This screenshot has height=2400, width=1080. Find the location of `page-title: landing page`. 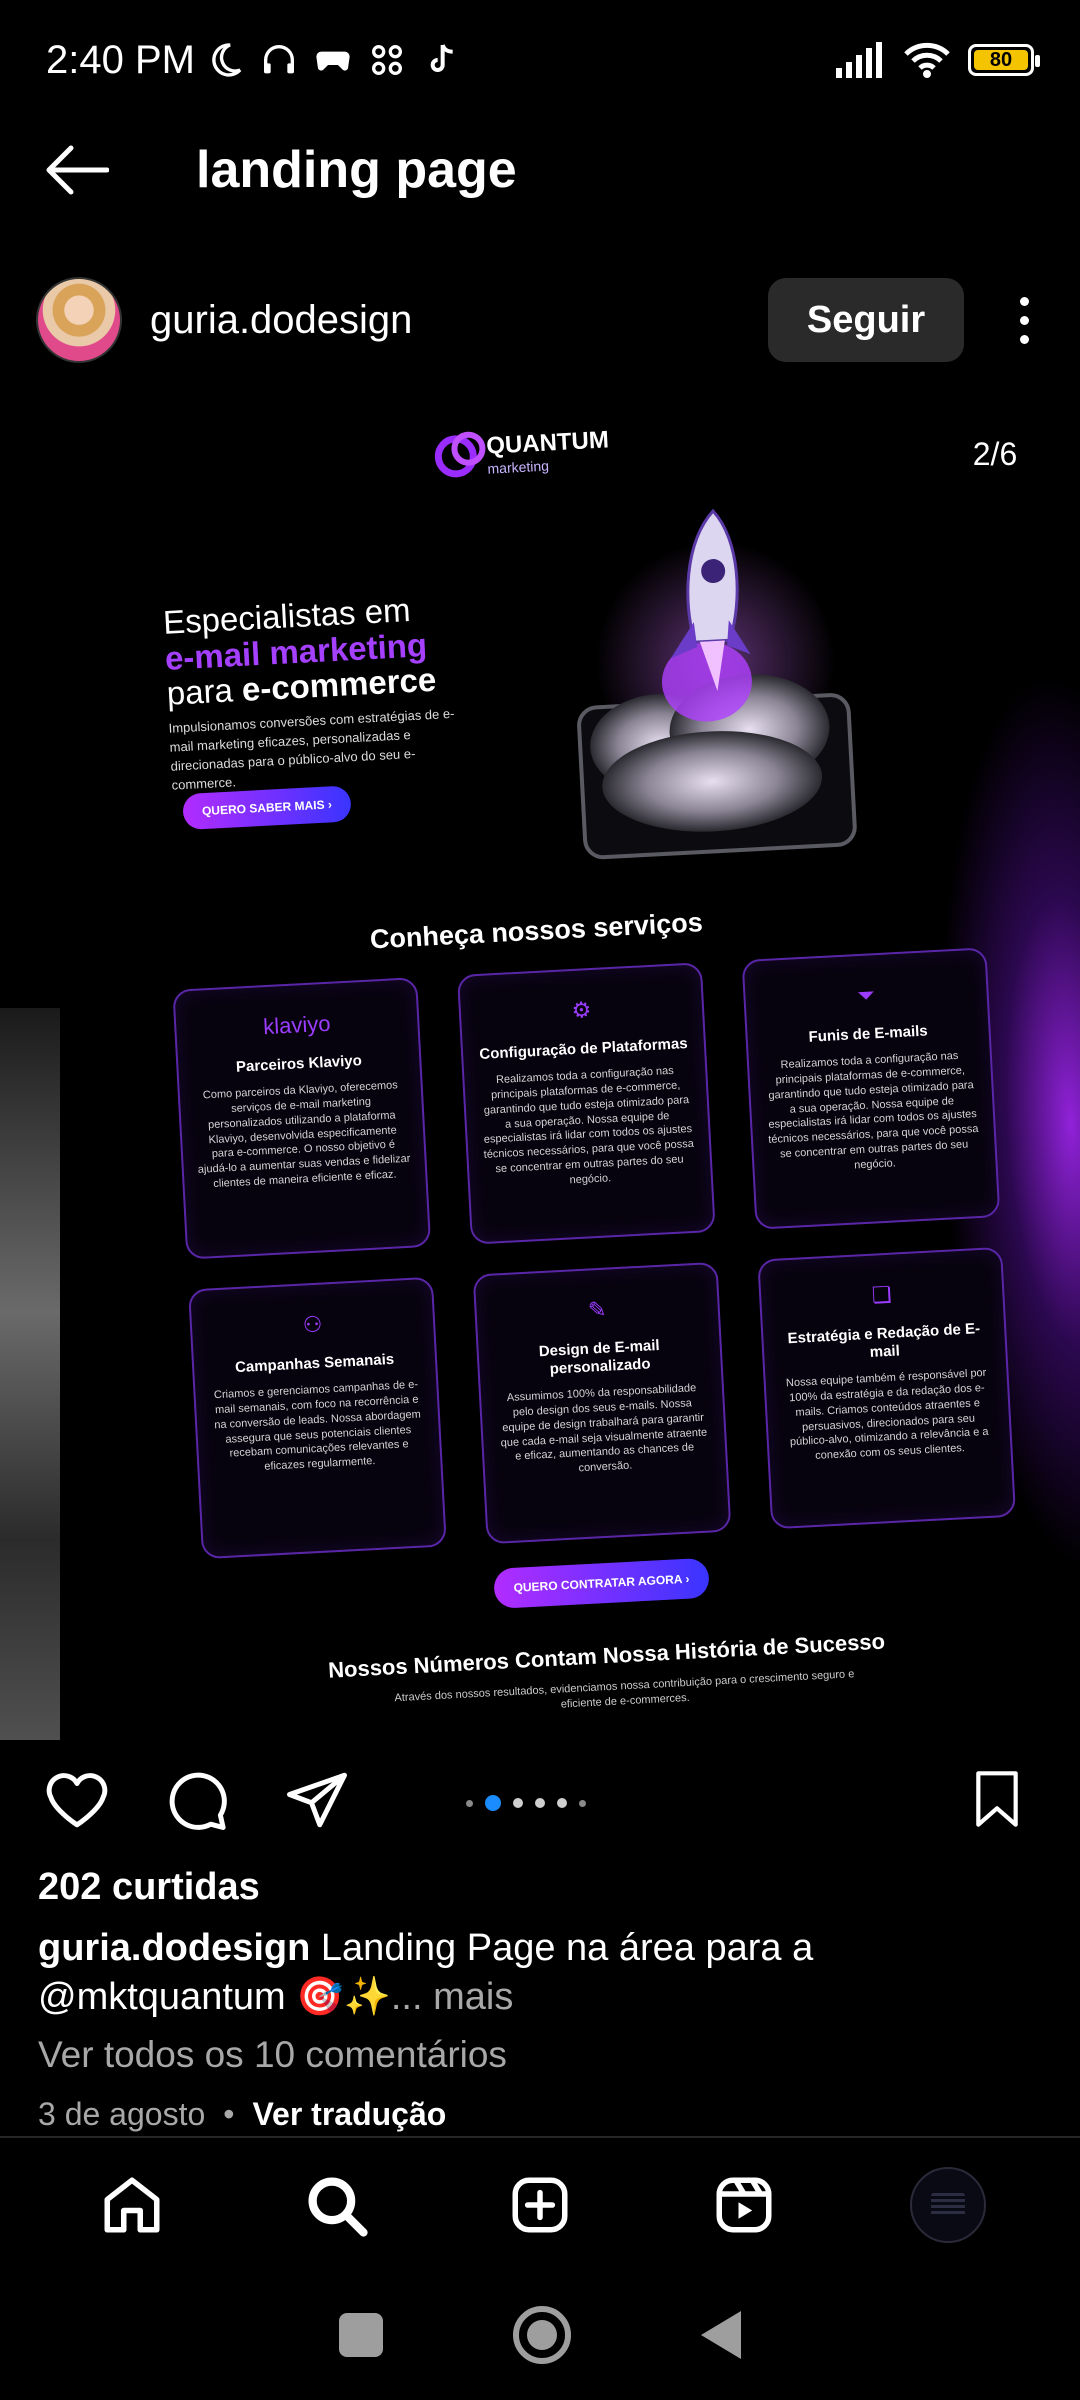

page-title: landing page is located at coordinates (356, 170).